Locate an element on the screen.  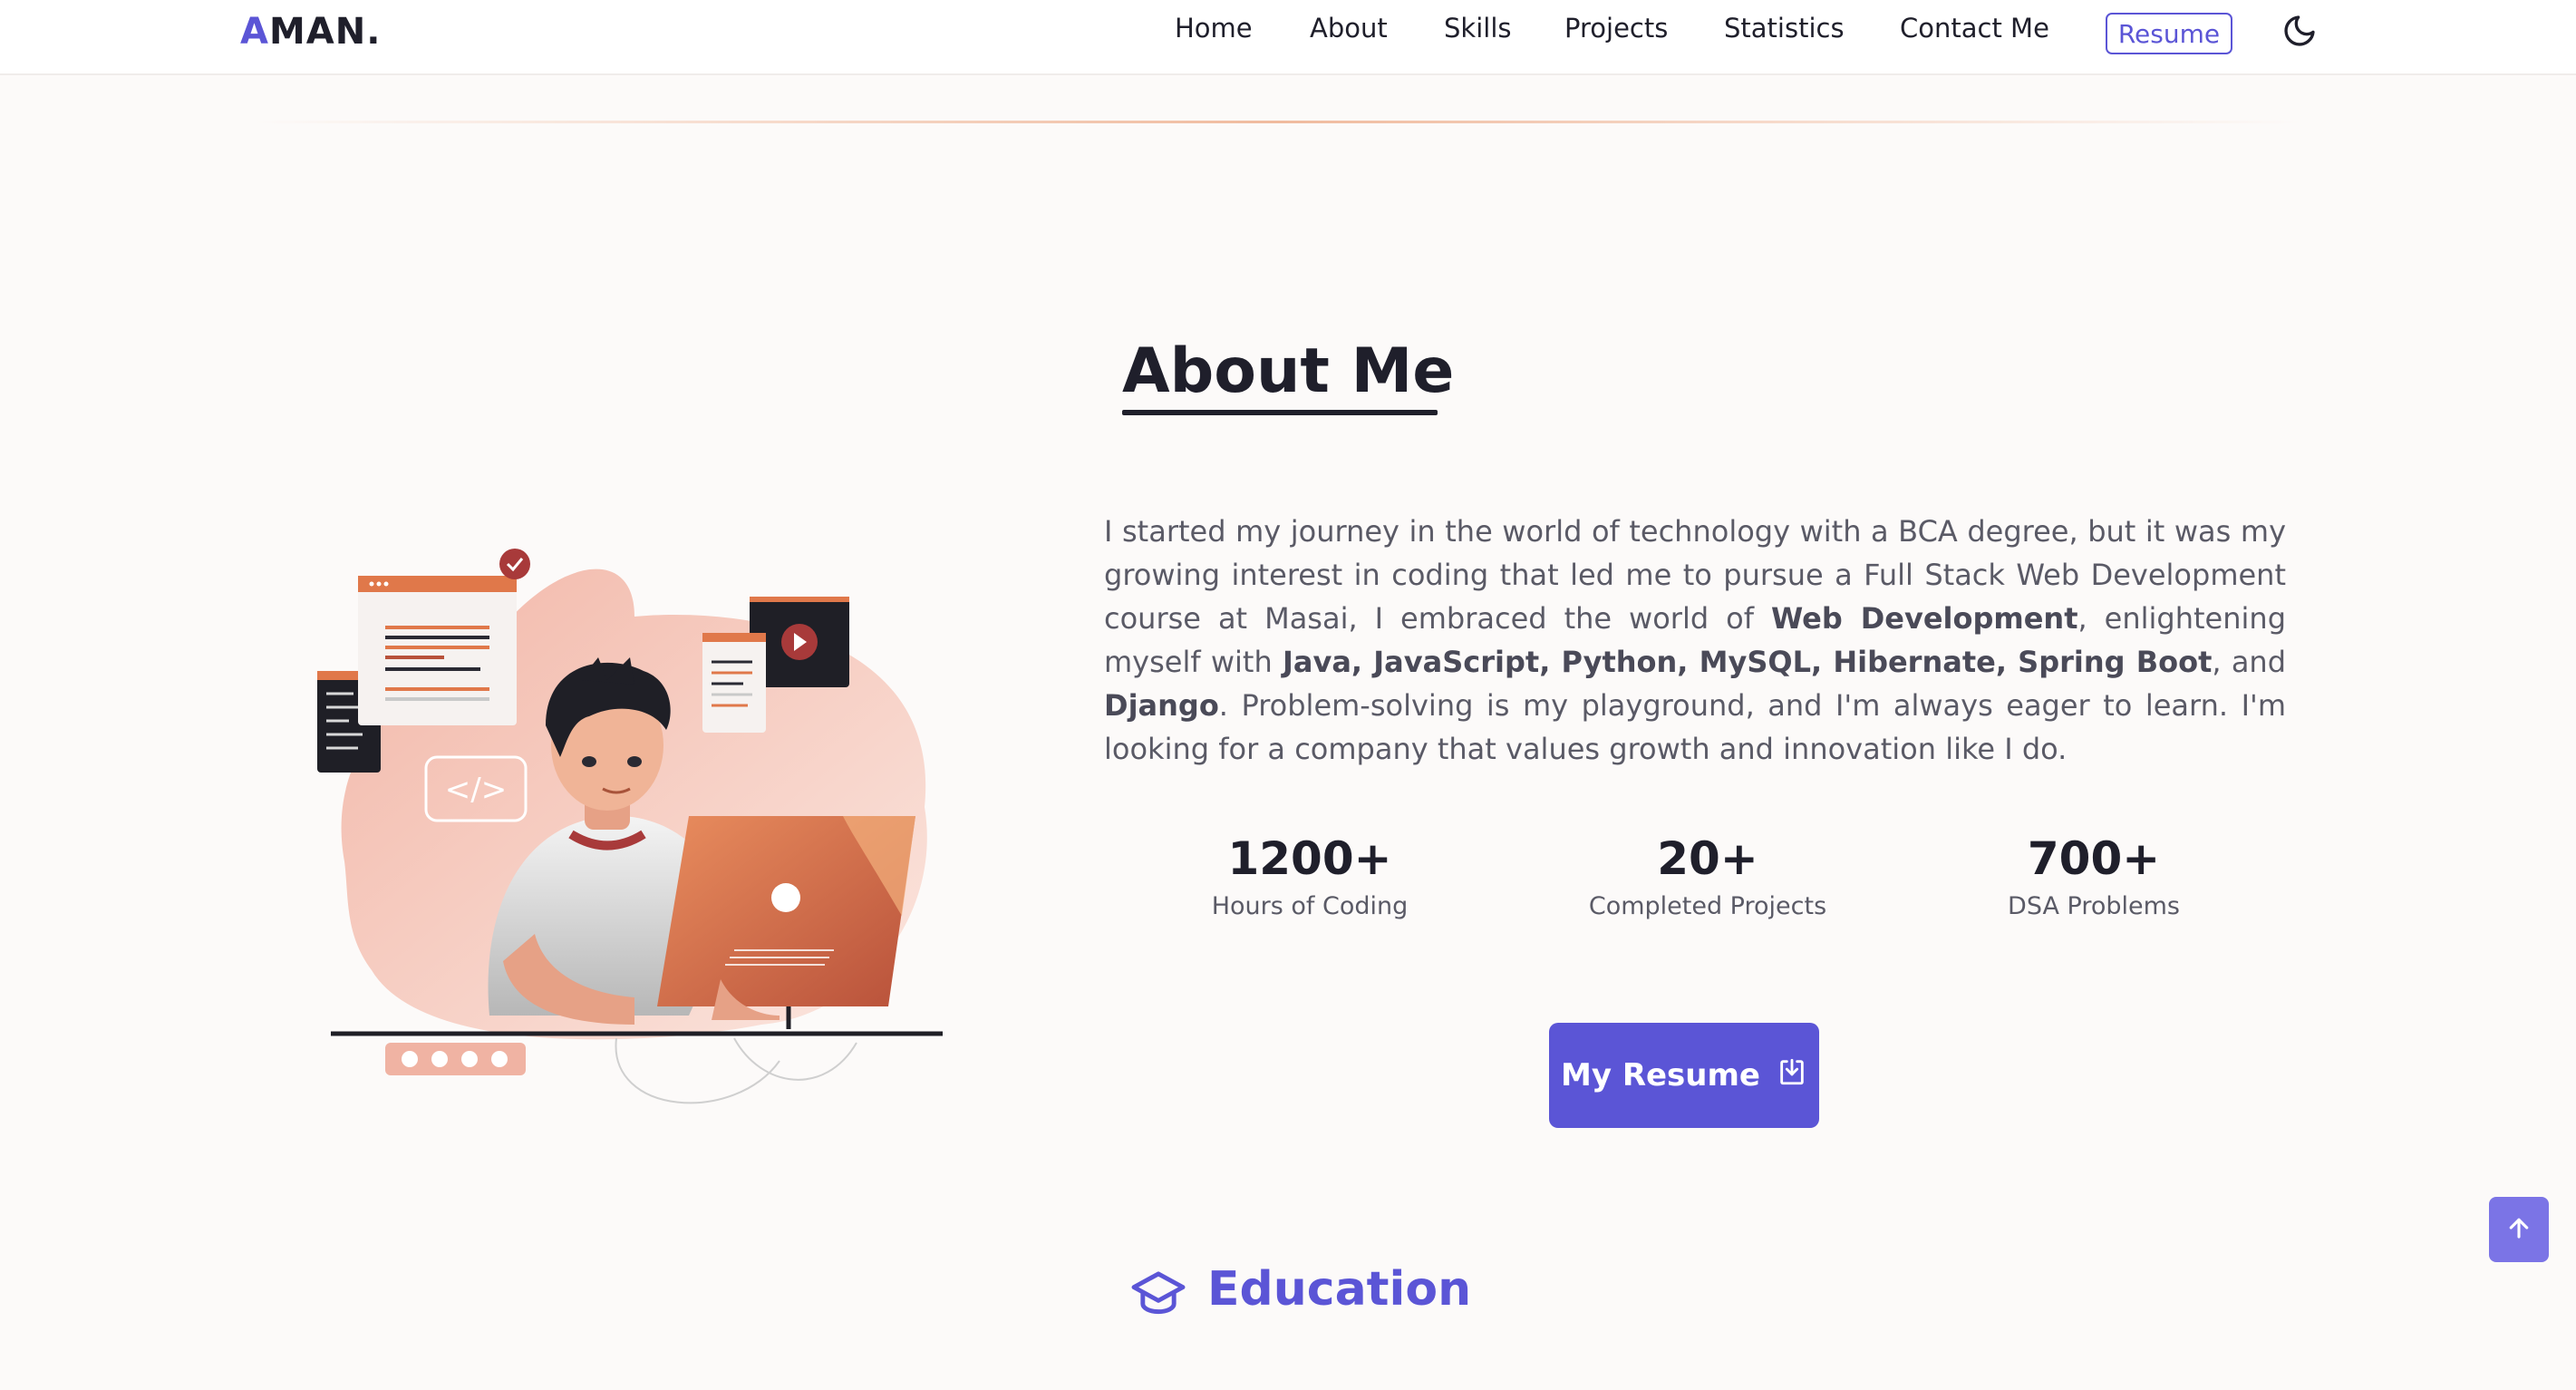
education-title: Education is located at coordinates (1339, 1289).